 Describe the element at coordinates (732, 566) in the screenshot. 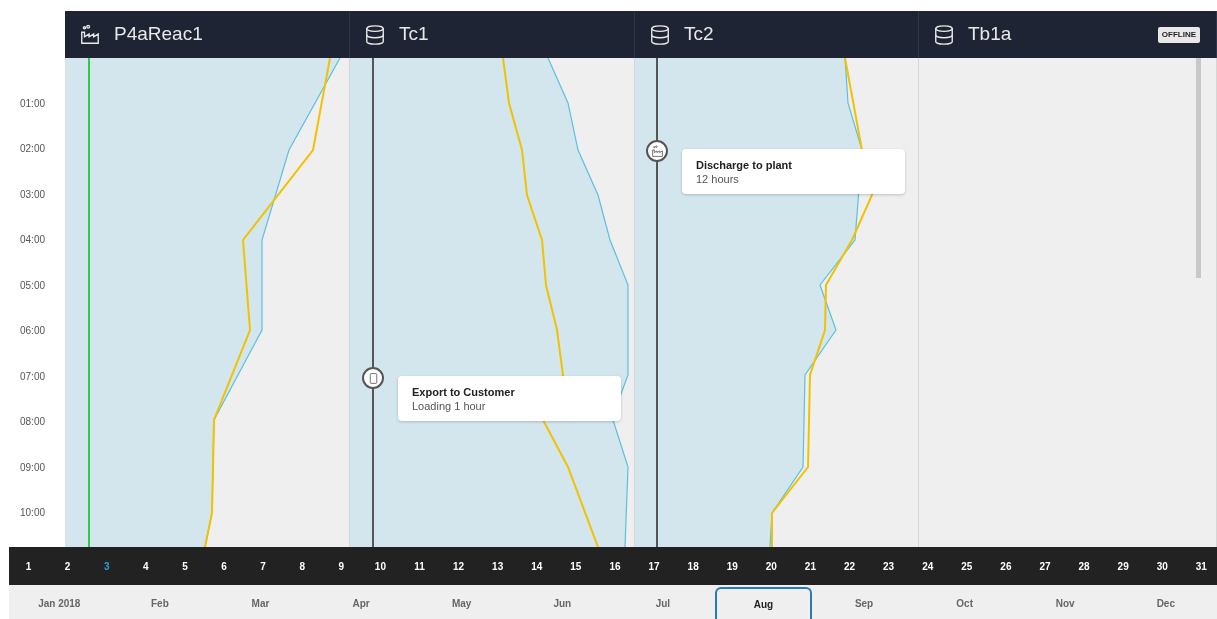

I see `day-button: 19` at that location.